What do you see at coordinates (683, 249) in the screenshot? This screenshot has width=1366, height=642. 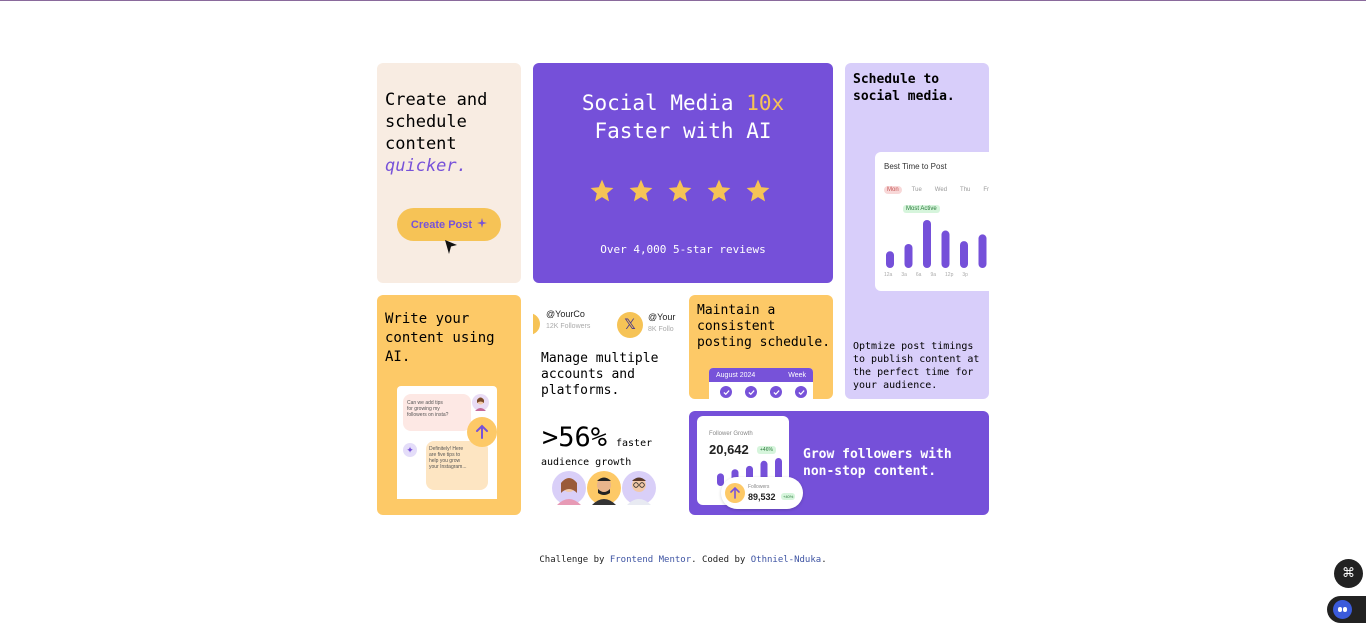 I see `reviews-count: Over 4,000 5-star reviews` at bounding box center [683, 249].